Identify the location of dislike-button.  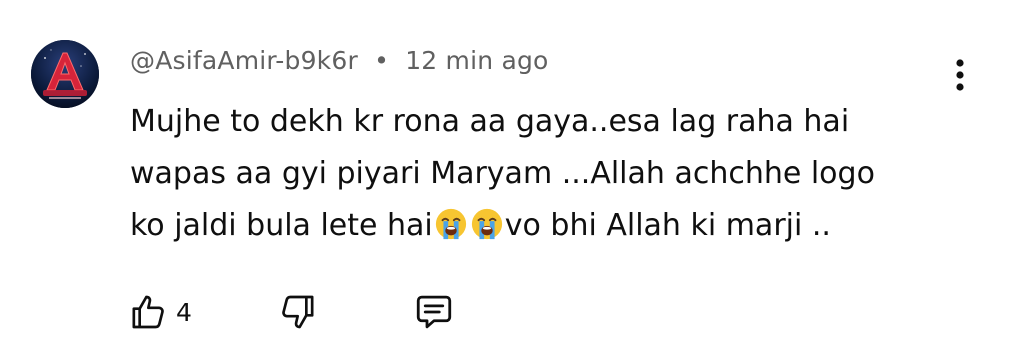
(298, 312).